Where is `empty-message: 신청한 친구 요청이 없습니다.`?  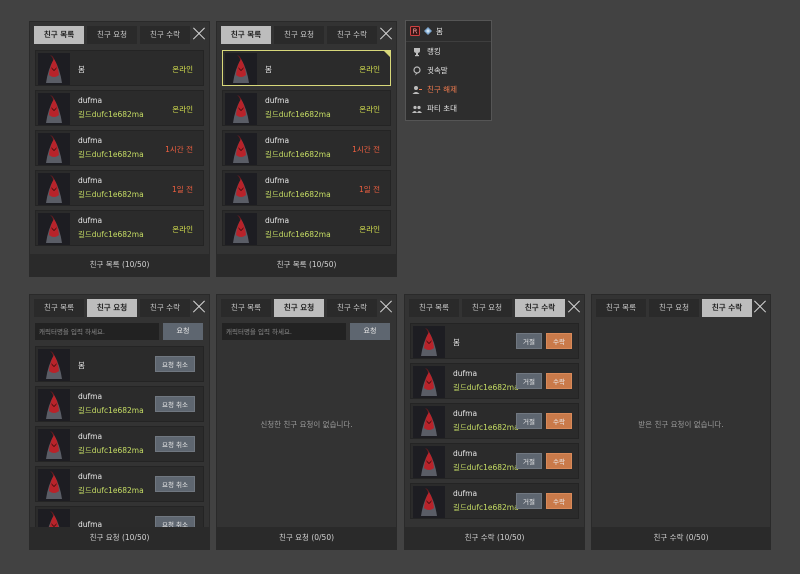 empty-message: 신청한 친구 요청이 없습니다. is located at coordinates (306, 424).